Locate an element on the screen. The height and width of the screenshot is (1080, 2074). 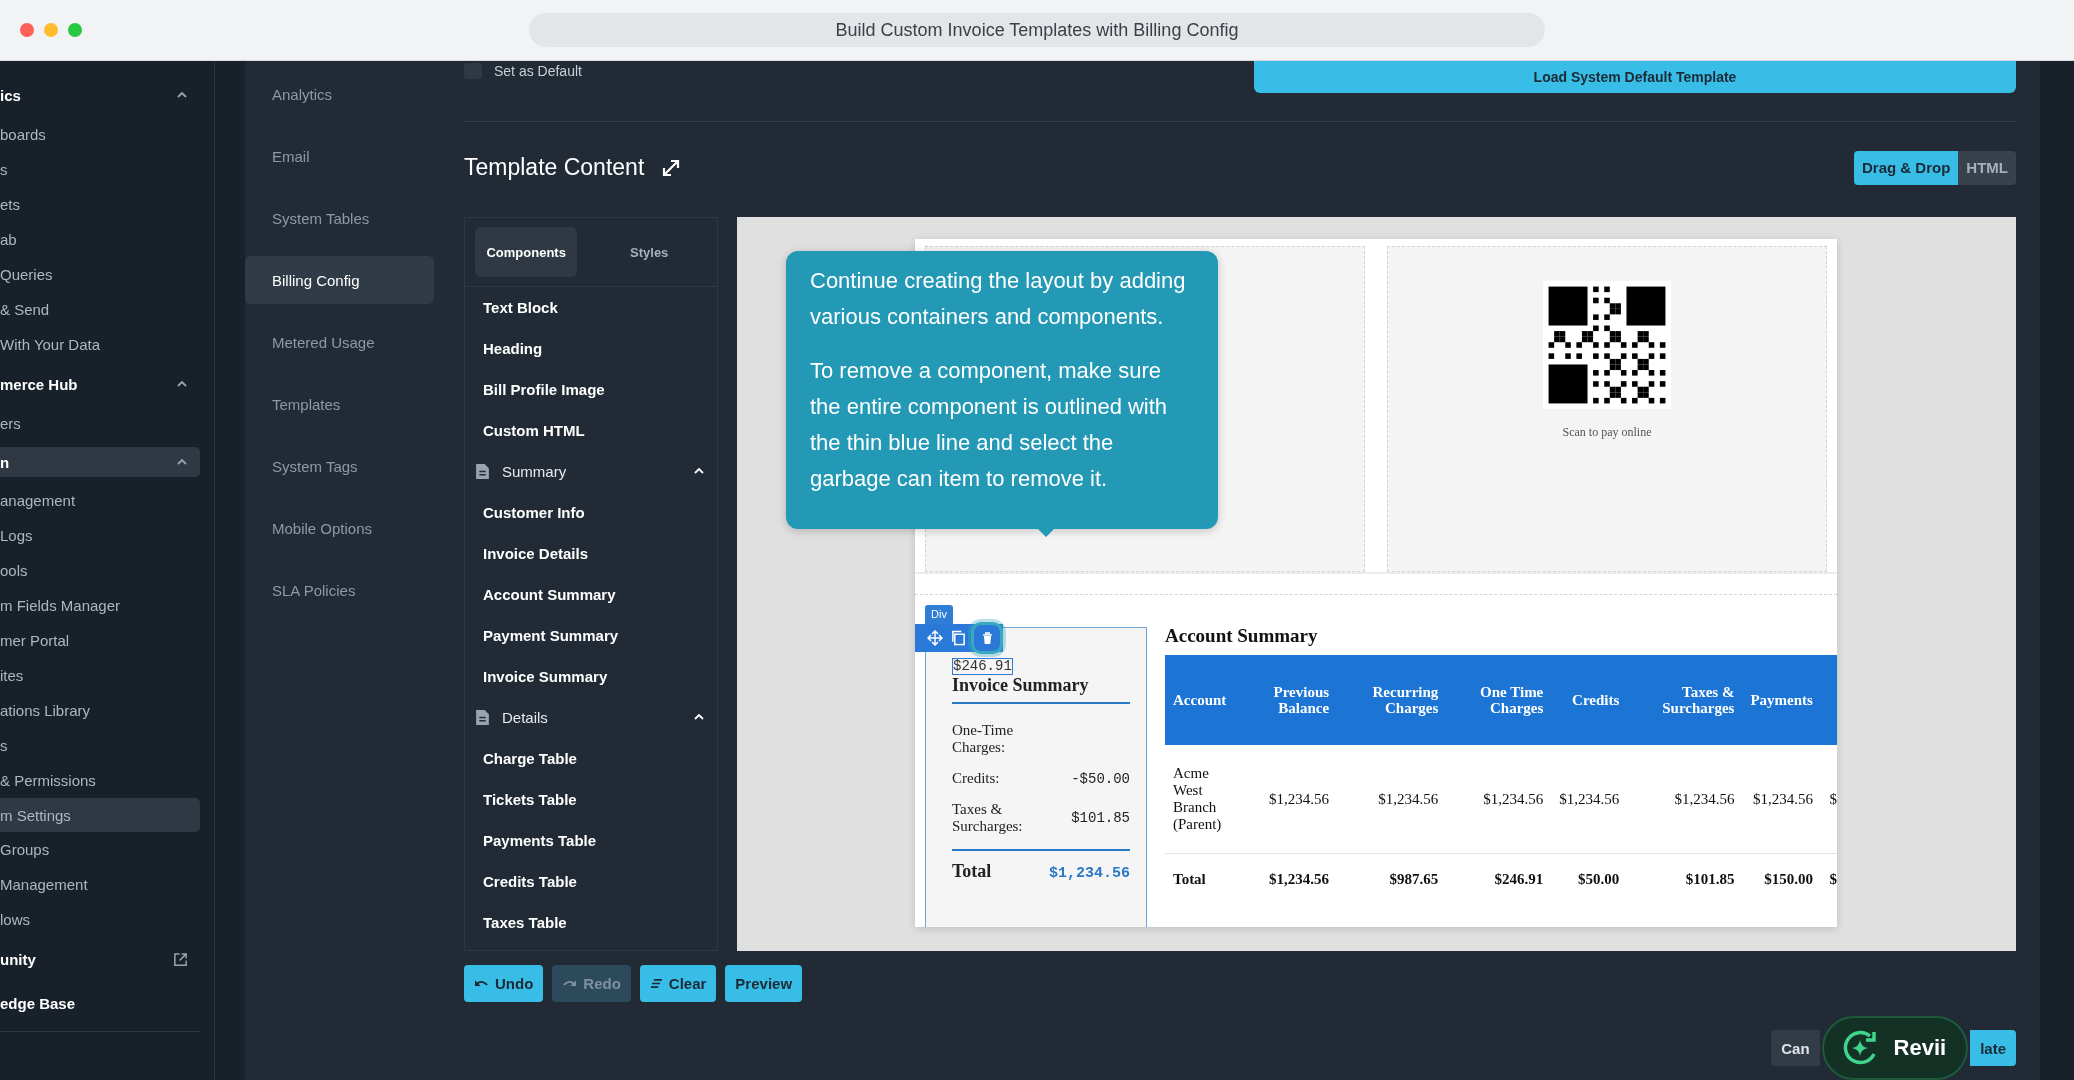
row-value: -$50.00 is located at coordinates (1100, 778).